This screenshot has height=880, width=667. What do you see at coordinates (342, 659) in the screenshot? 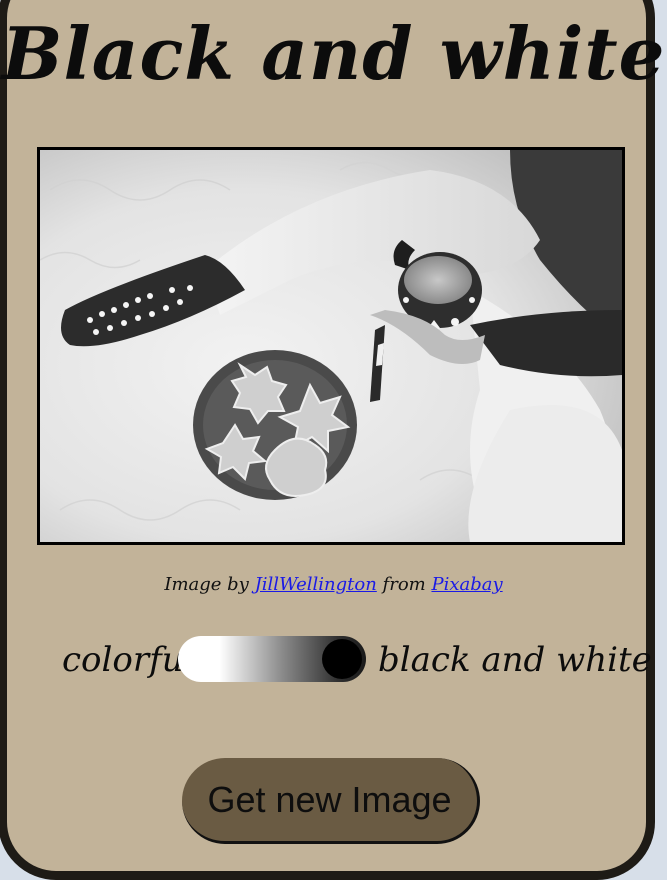
I see `switch-knob` at bounding box center [342, 659].